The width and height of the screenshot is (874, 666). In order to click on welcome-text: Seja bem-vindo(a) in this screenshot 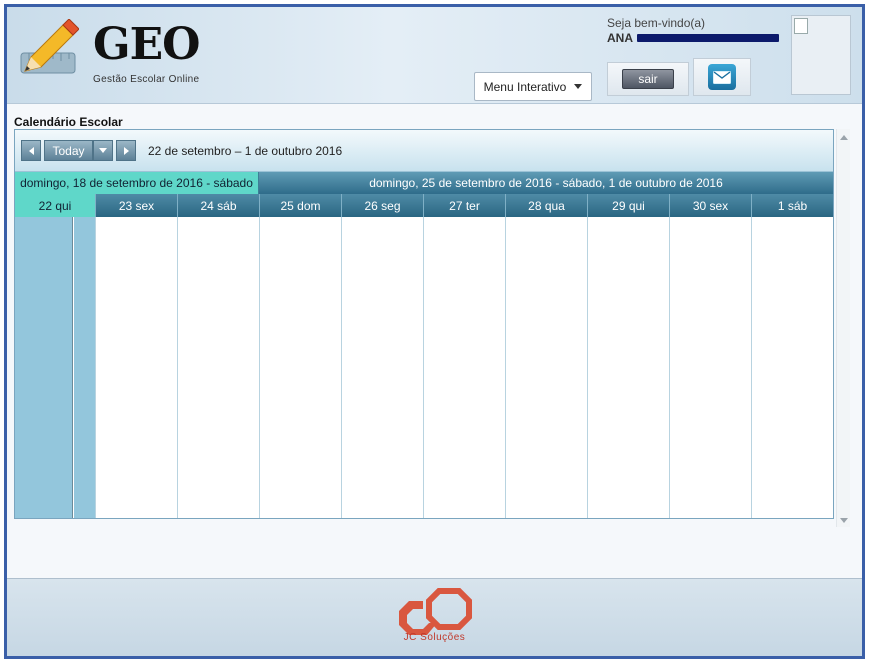, I will do `click(656, 23)`.